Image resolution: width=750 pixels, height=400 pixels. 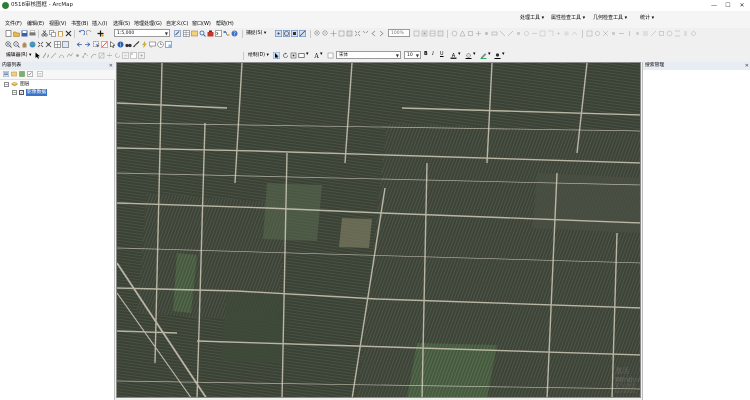 I want to click on toggle-draft-mode-icon, so click(x=416, y=33).